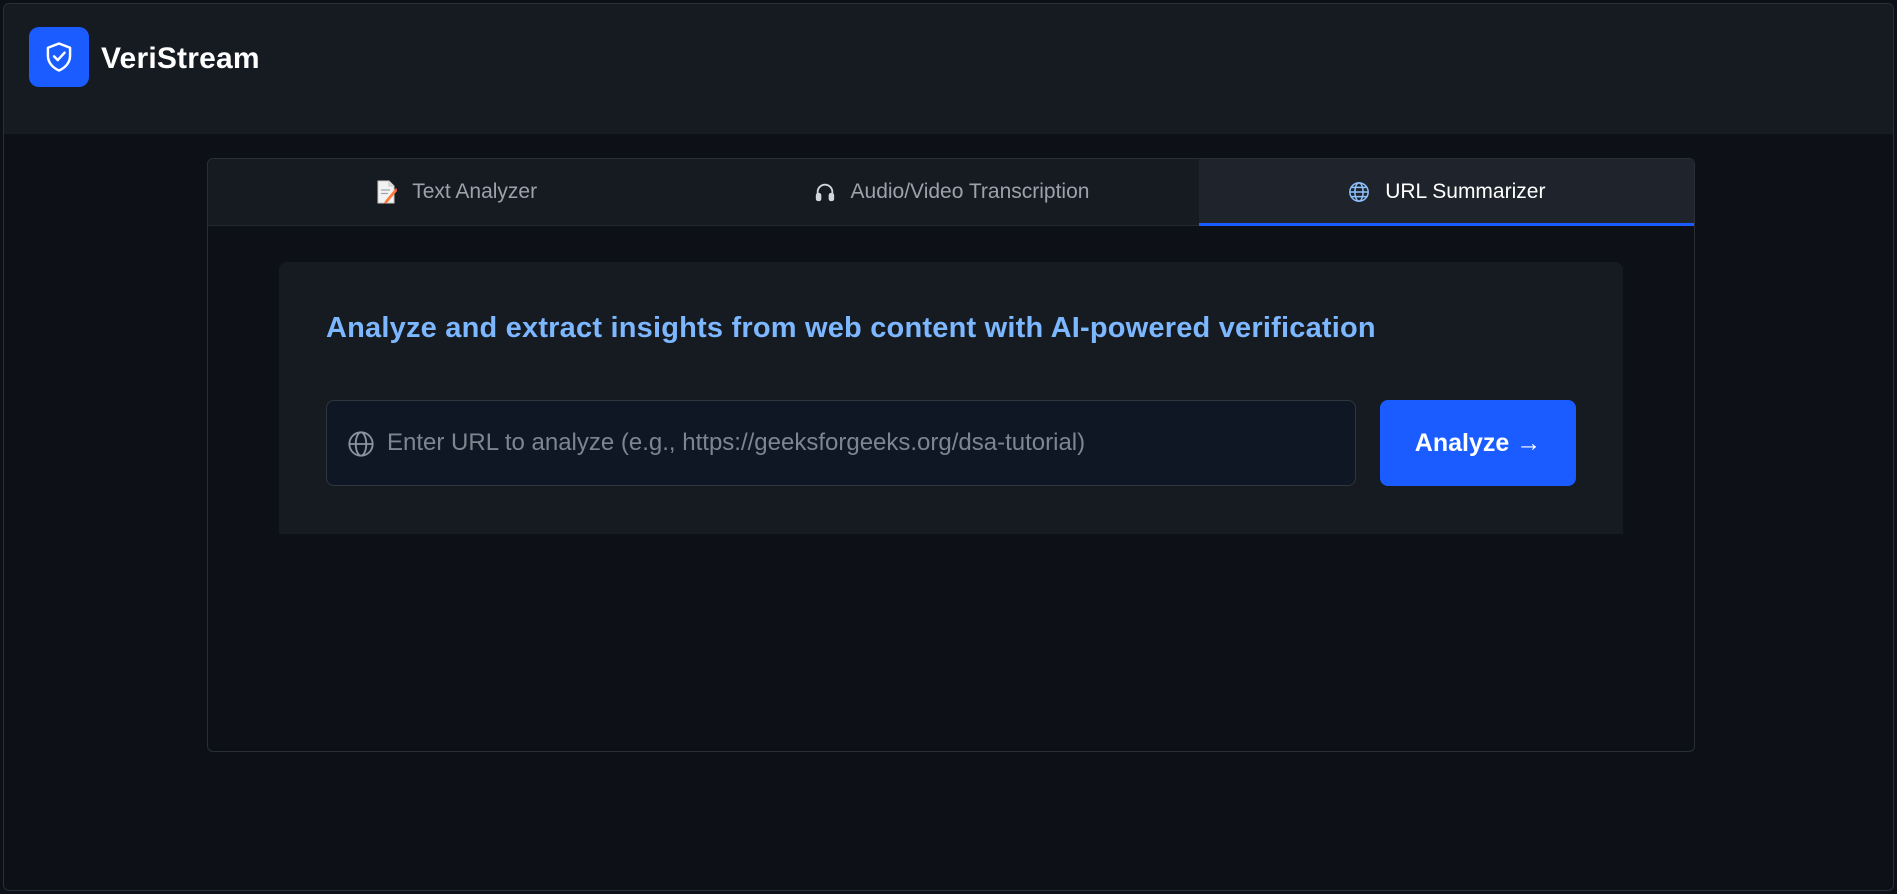 This screenshot has height=894, width=1897. I want to click on logo-badge, so click(59, 57).